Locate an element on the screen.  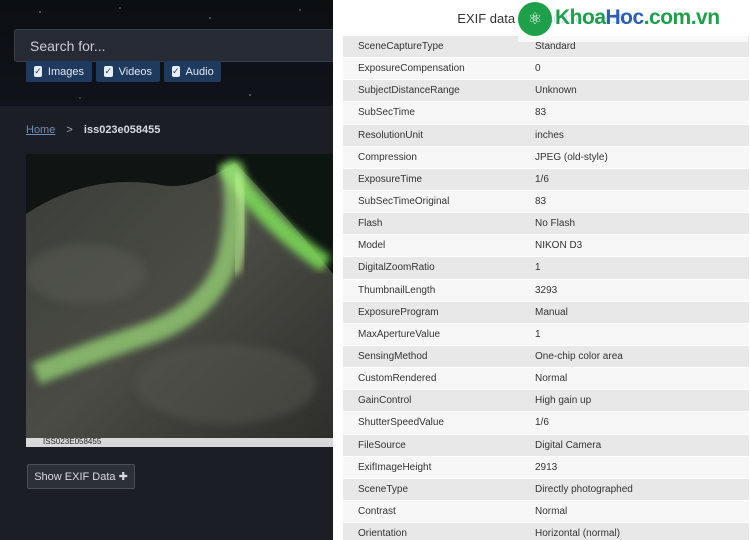
table-row: ExifImageHeight 2913 is located at coordinates (546, 467).